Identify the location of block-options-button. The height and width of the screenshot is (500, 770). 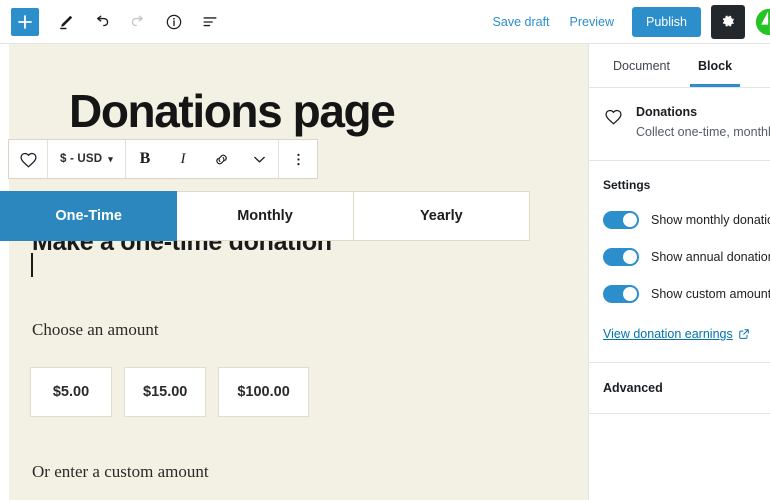
(298, 159).